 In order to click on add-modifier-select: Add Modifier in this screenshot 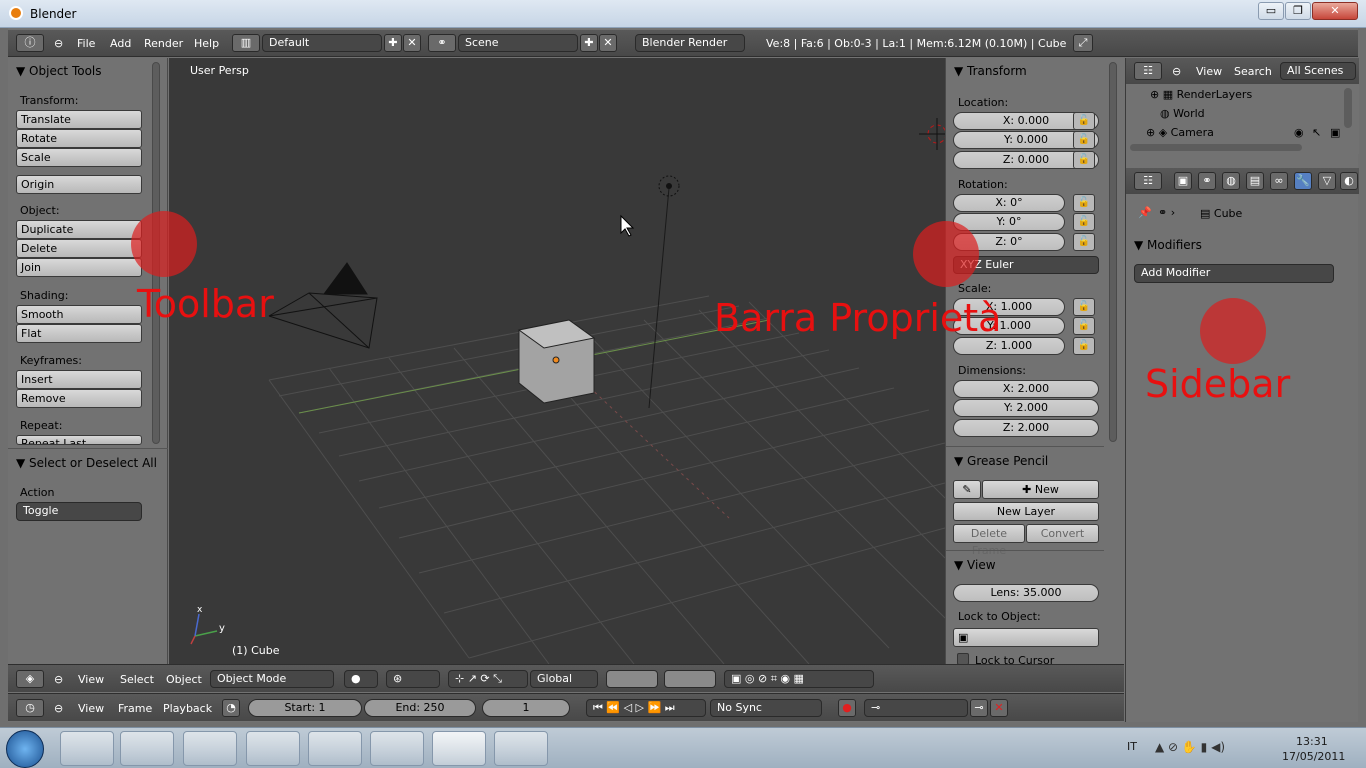, I will do `click(1234, 273)`.